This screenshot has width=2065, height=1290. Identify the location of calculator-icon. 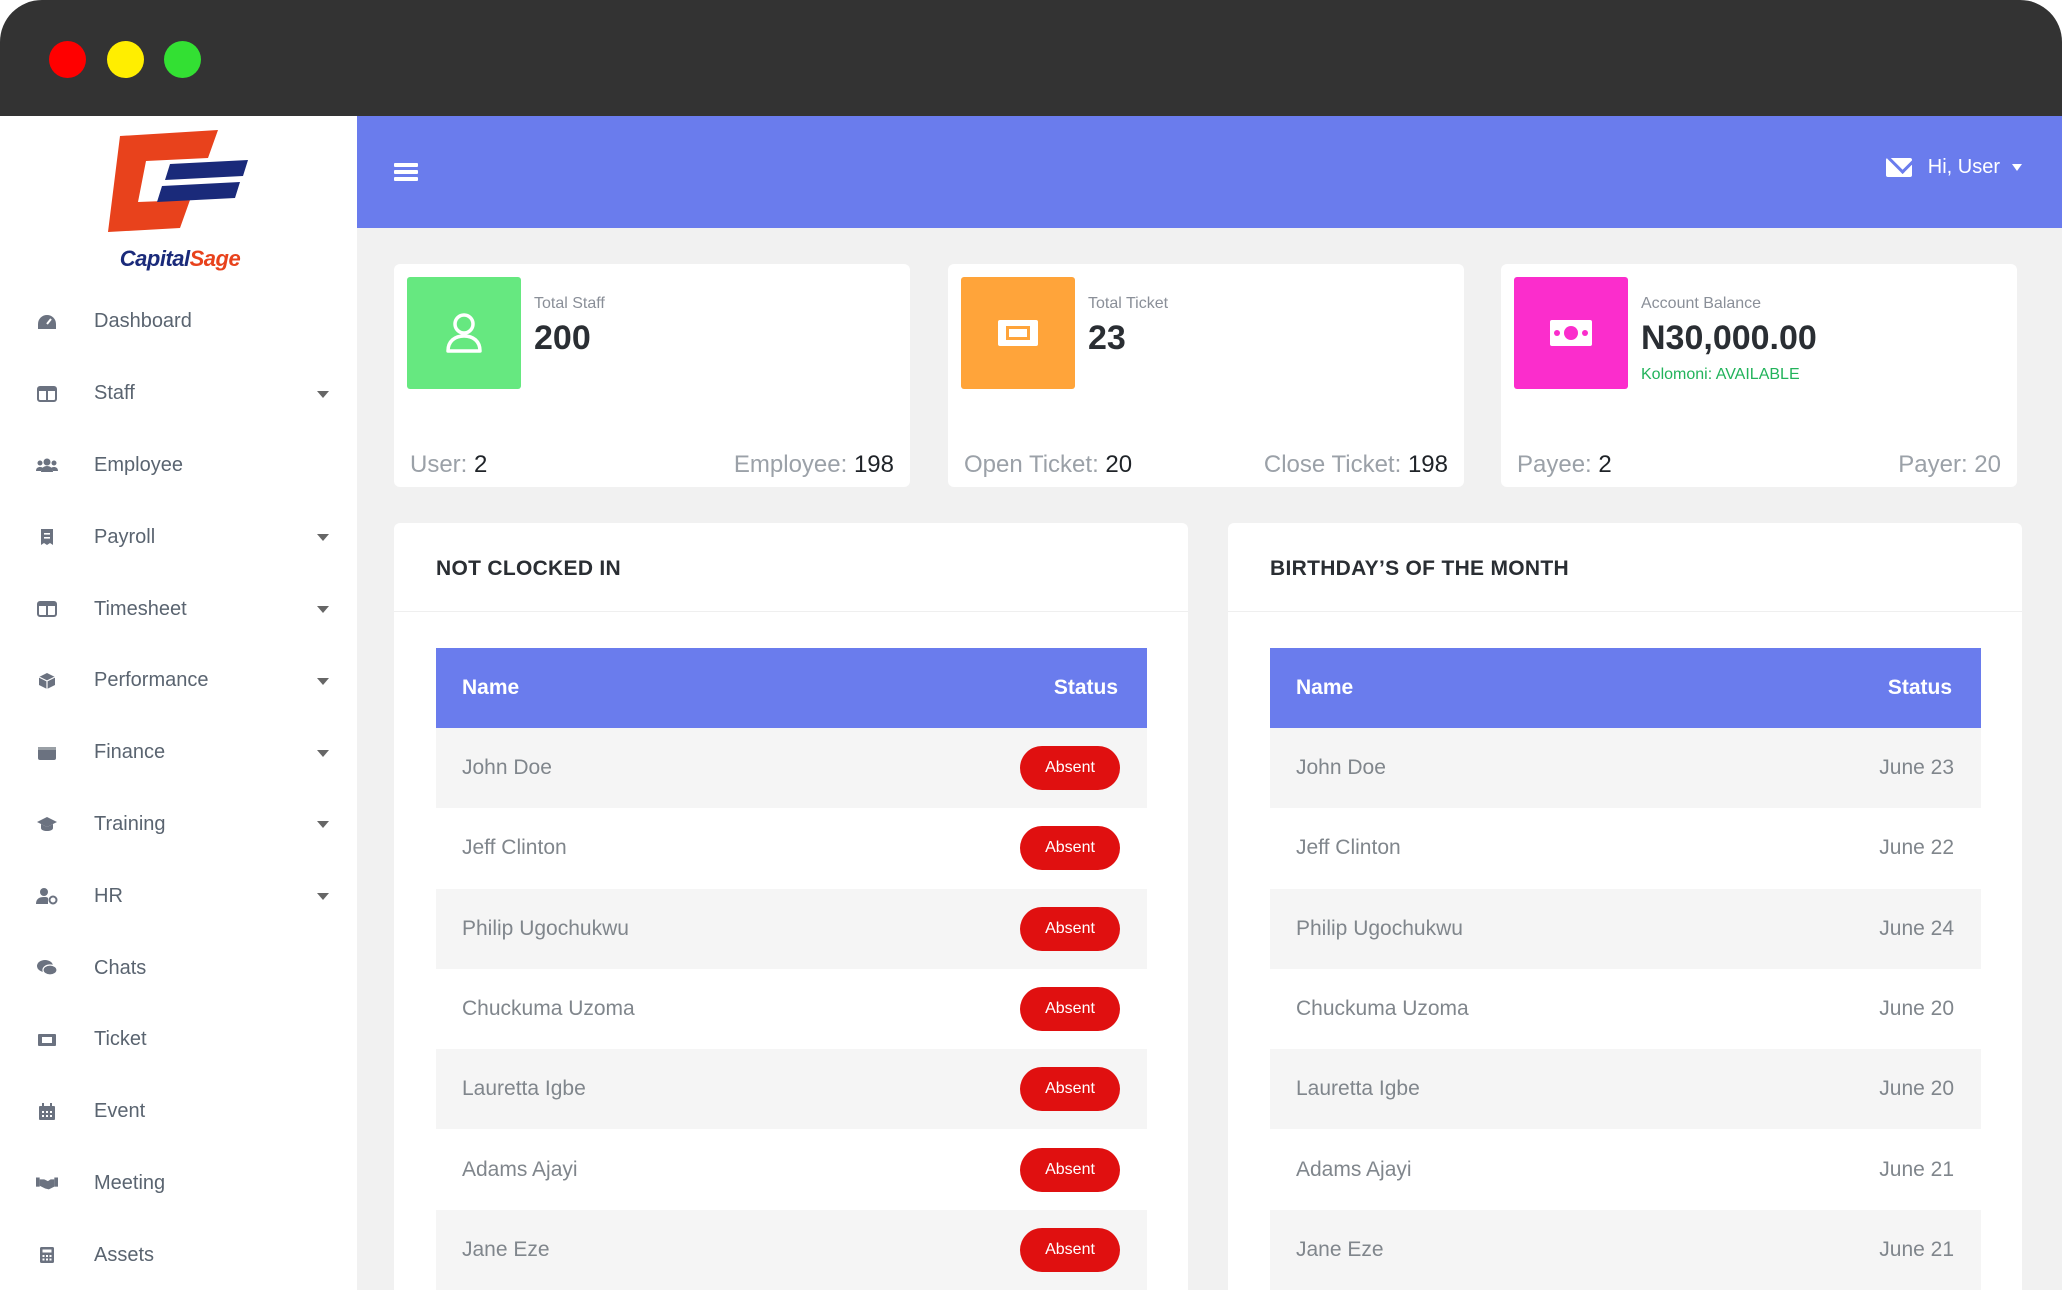
(47, 1255).